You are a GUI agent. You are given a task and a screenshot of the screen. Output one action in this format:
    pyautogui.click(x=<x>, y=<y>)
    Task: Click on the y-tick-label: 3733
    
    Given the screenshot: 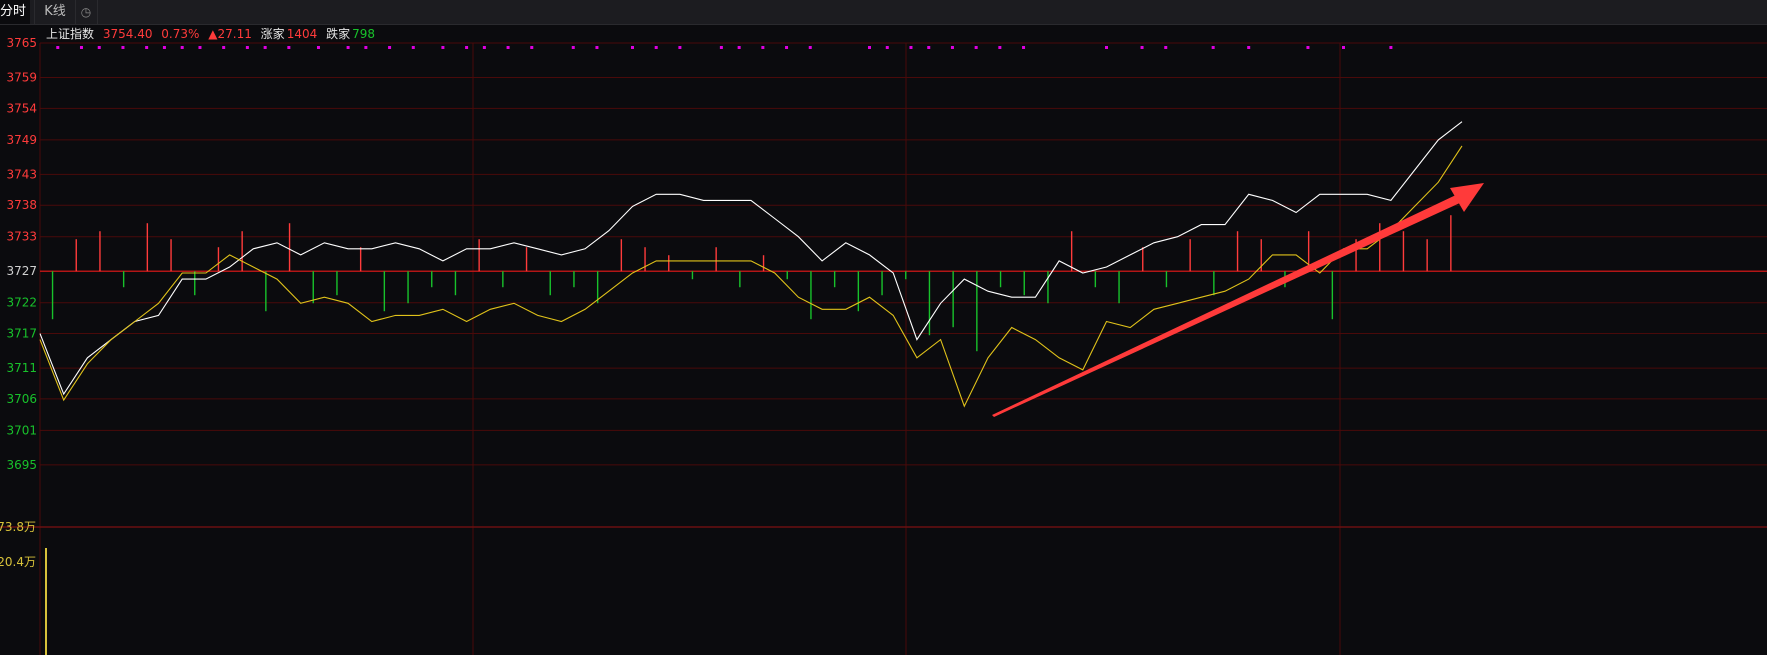 What is the action you would take?
    pyautogui.click(x=21, y=237)
    